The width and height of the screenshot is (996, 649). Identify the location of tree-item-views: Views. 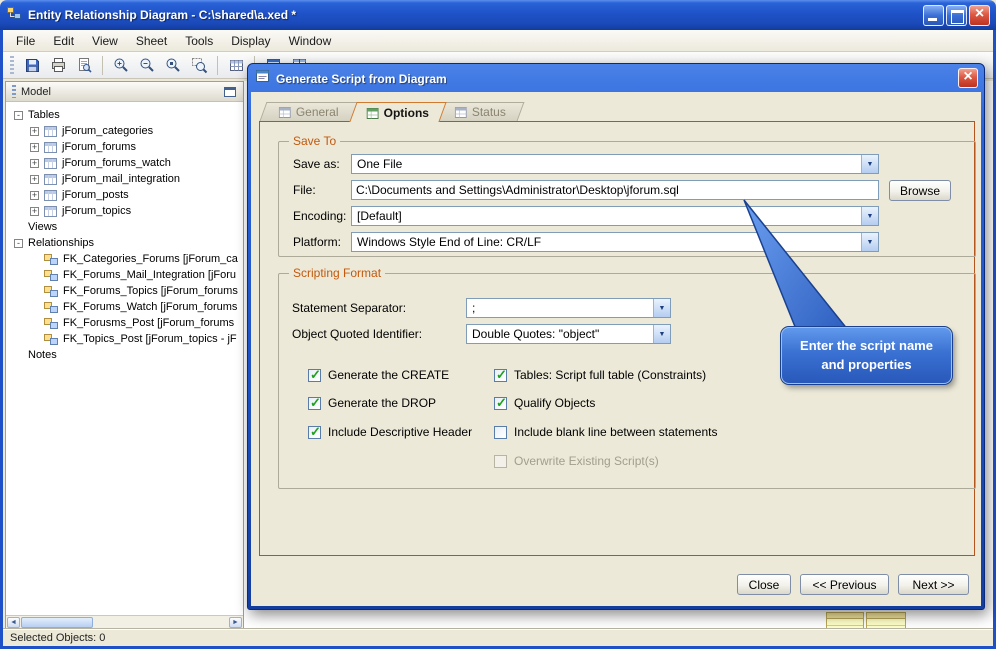
(124, 227).